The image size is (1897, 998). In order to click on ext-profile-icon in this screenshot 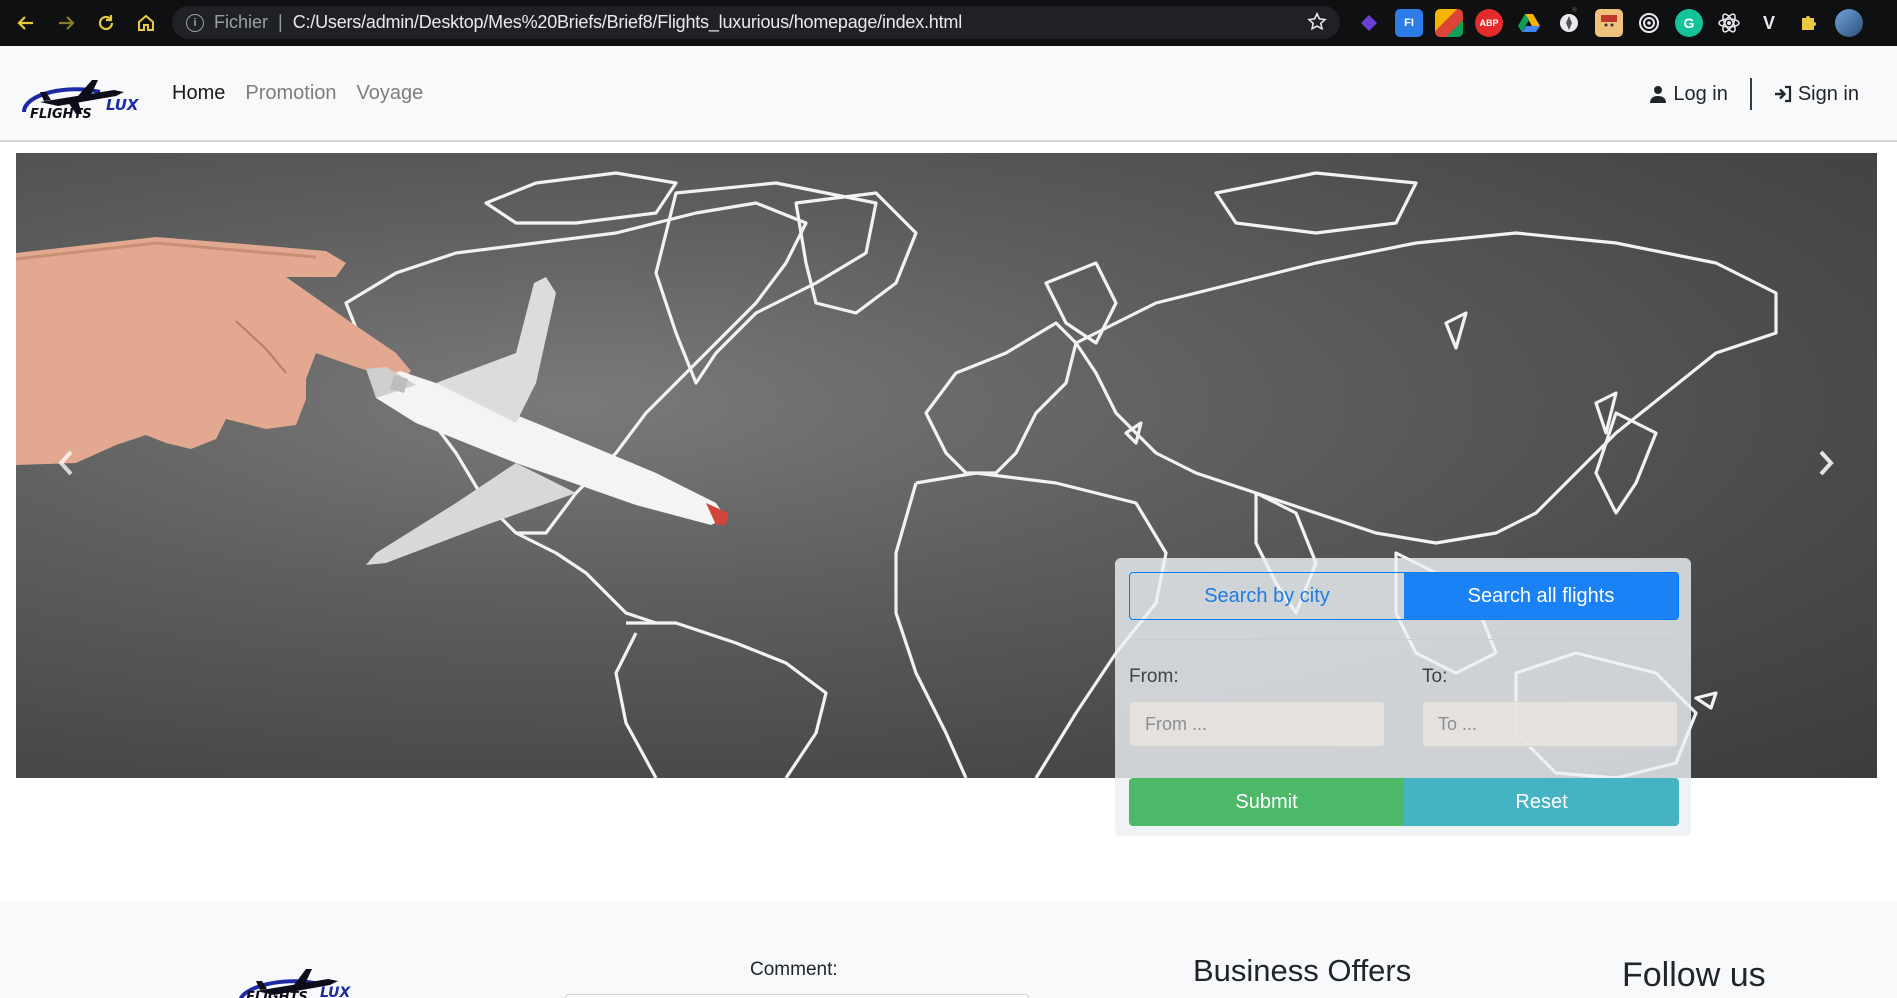, I will do `click(1849, 23)`.